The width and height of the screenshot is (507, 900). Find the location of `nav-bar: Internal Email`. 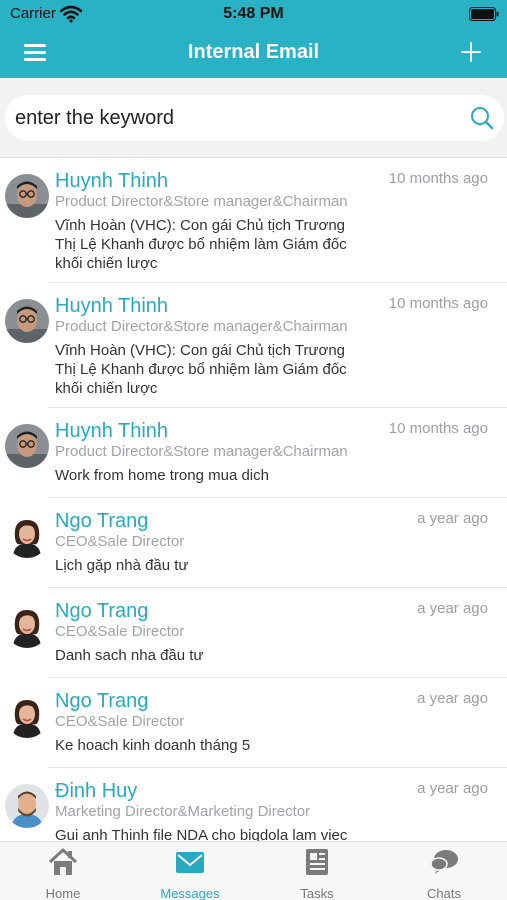

nav-bar: Internal Email is located at coordinates (253, 54).